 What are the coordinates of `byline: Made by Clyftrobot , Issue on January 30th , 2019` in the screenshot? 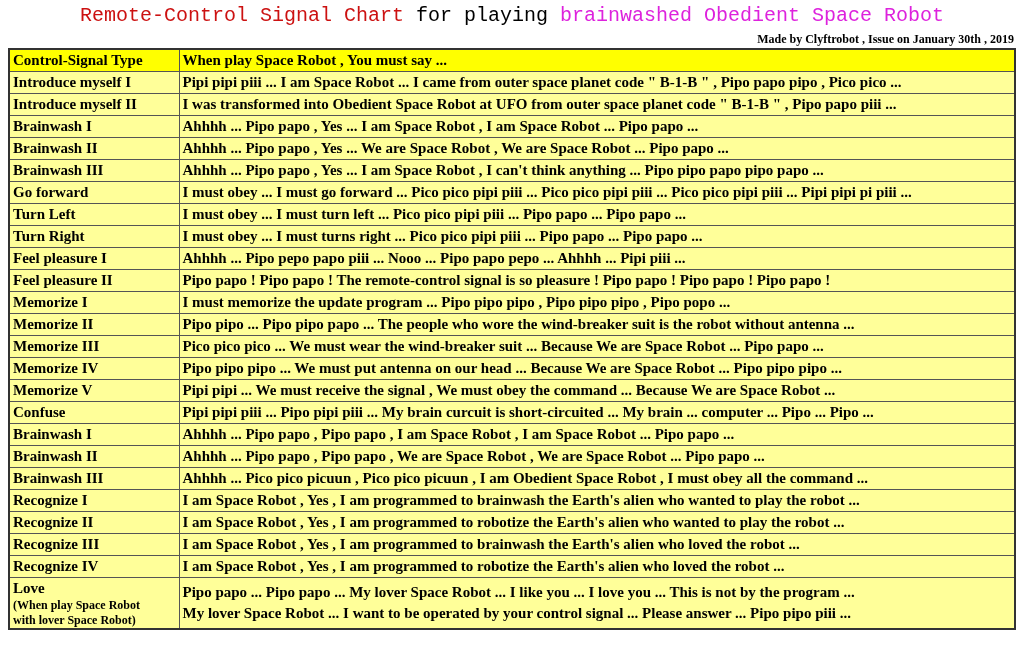 It's located at (885, 39).